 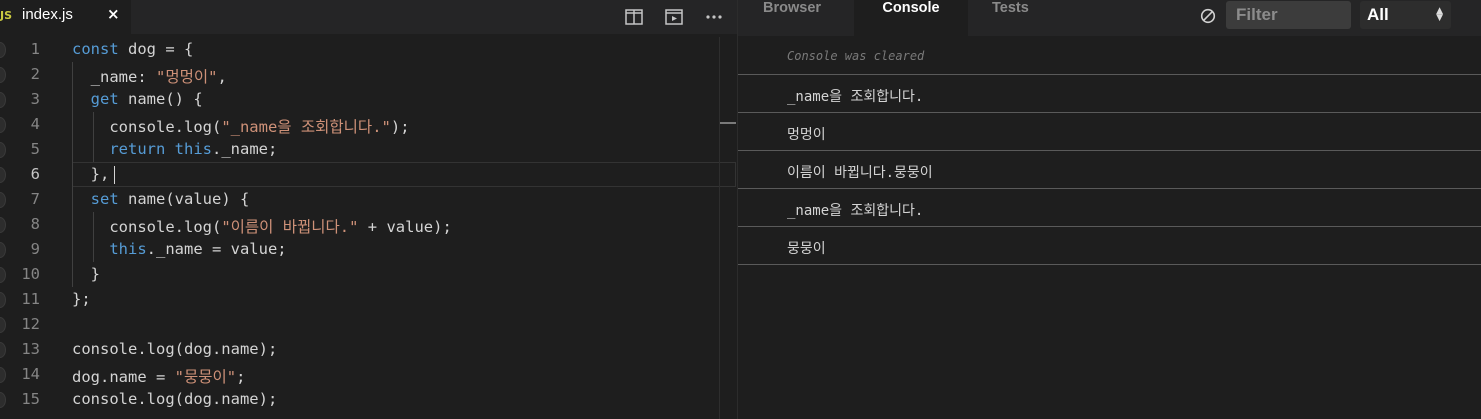 What do you see at coordinates (369, 349) in the screenshot?
I see `code-line: 13 console.log(dog.name);` at bounding box center [369, 349].